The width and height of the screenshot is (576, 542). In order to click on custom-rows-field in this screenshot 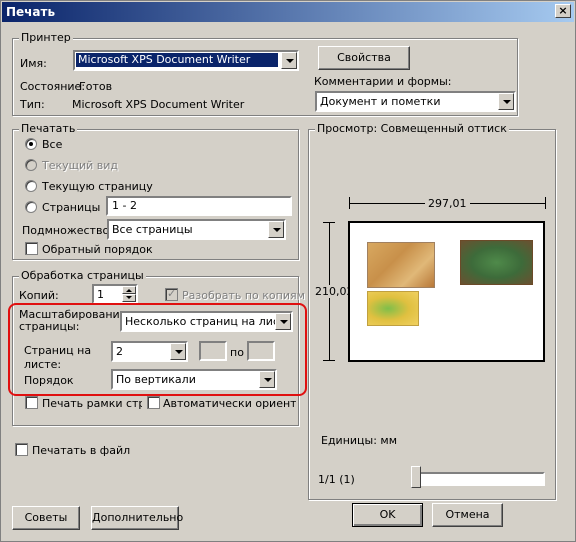, I will do `click(261, 351)`.